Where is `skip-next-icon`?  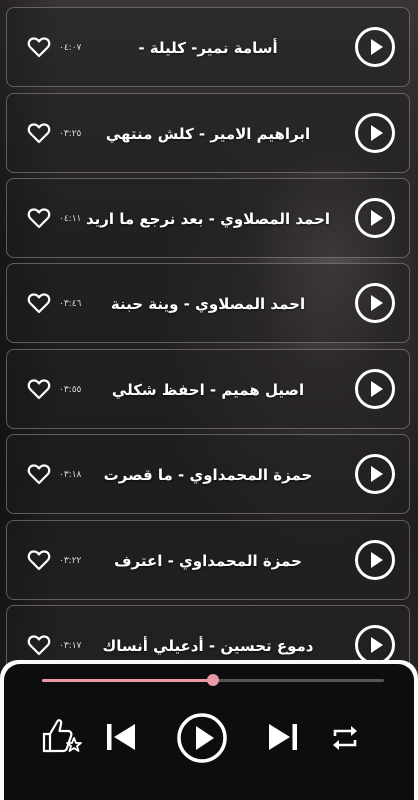 skip-next-icon is located at coordinates (283, 737).